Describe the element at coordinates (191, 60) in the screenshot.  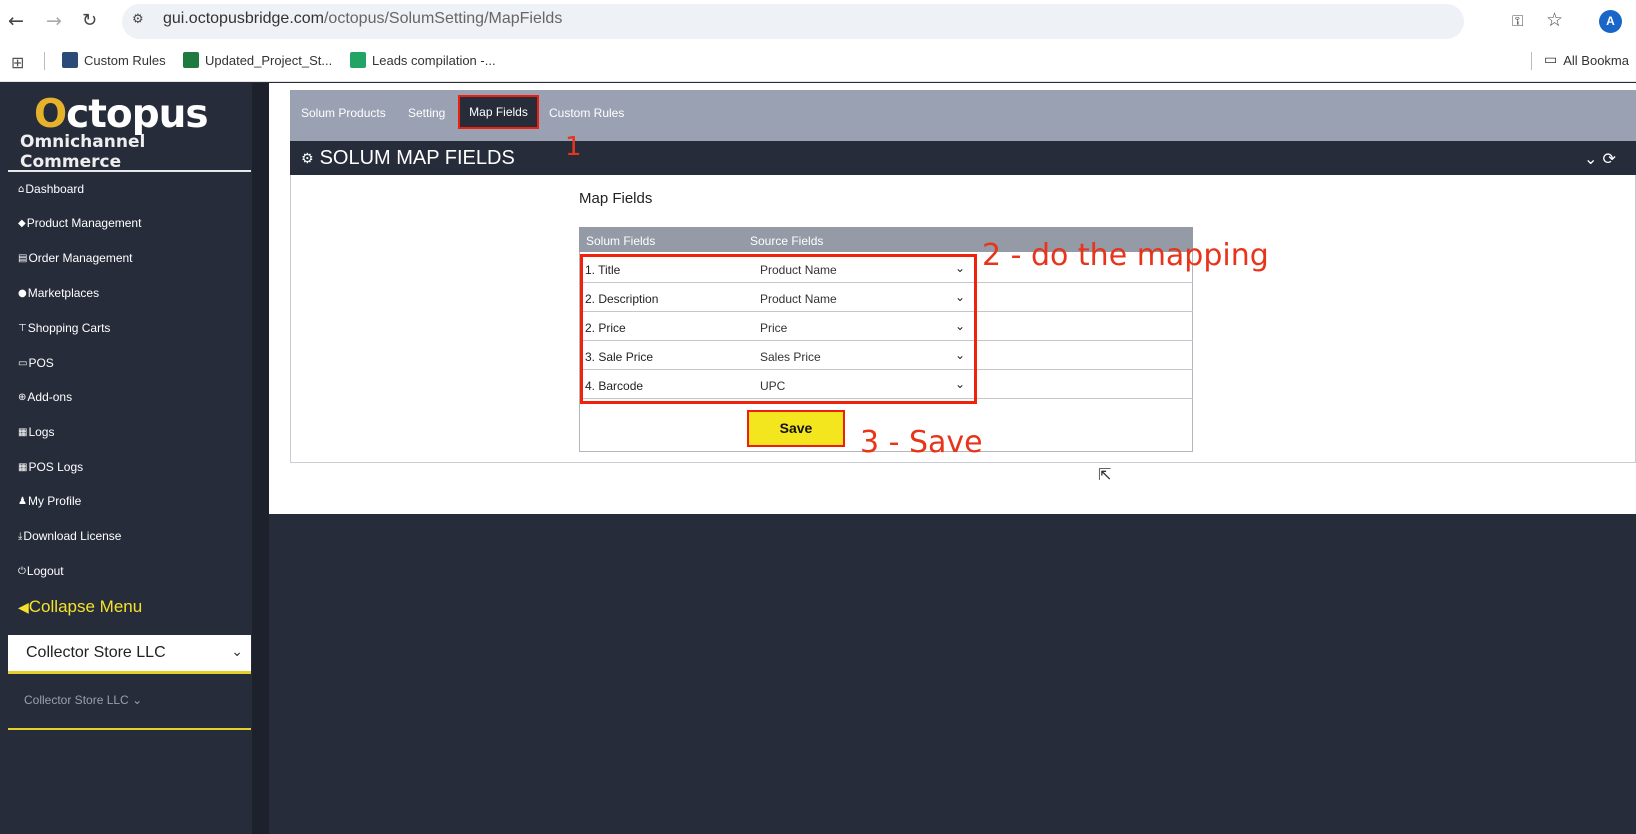
I see `excel-icon` at that location.